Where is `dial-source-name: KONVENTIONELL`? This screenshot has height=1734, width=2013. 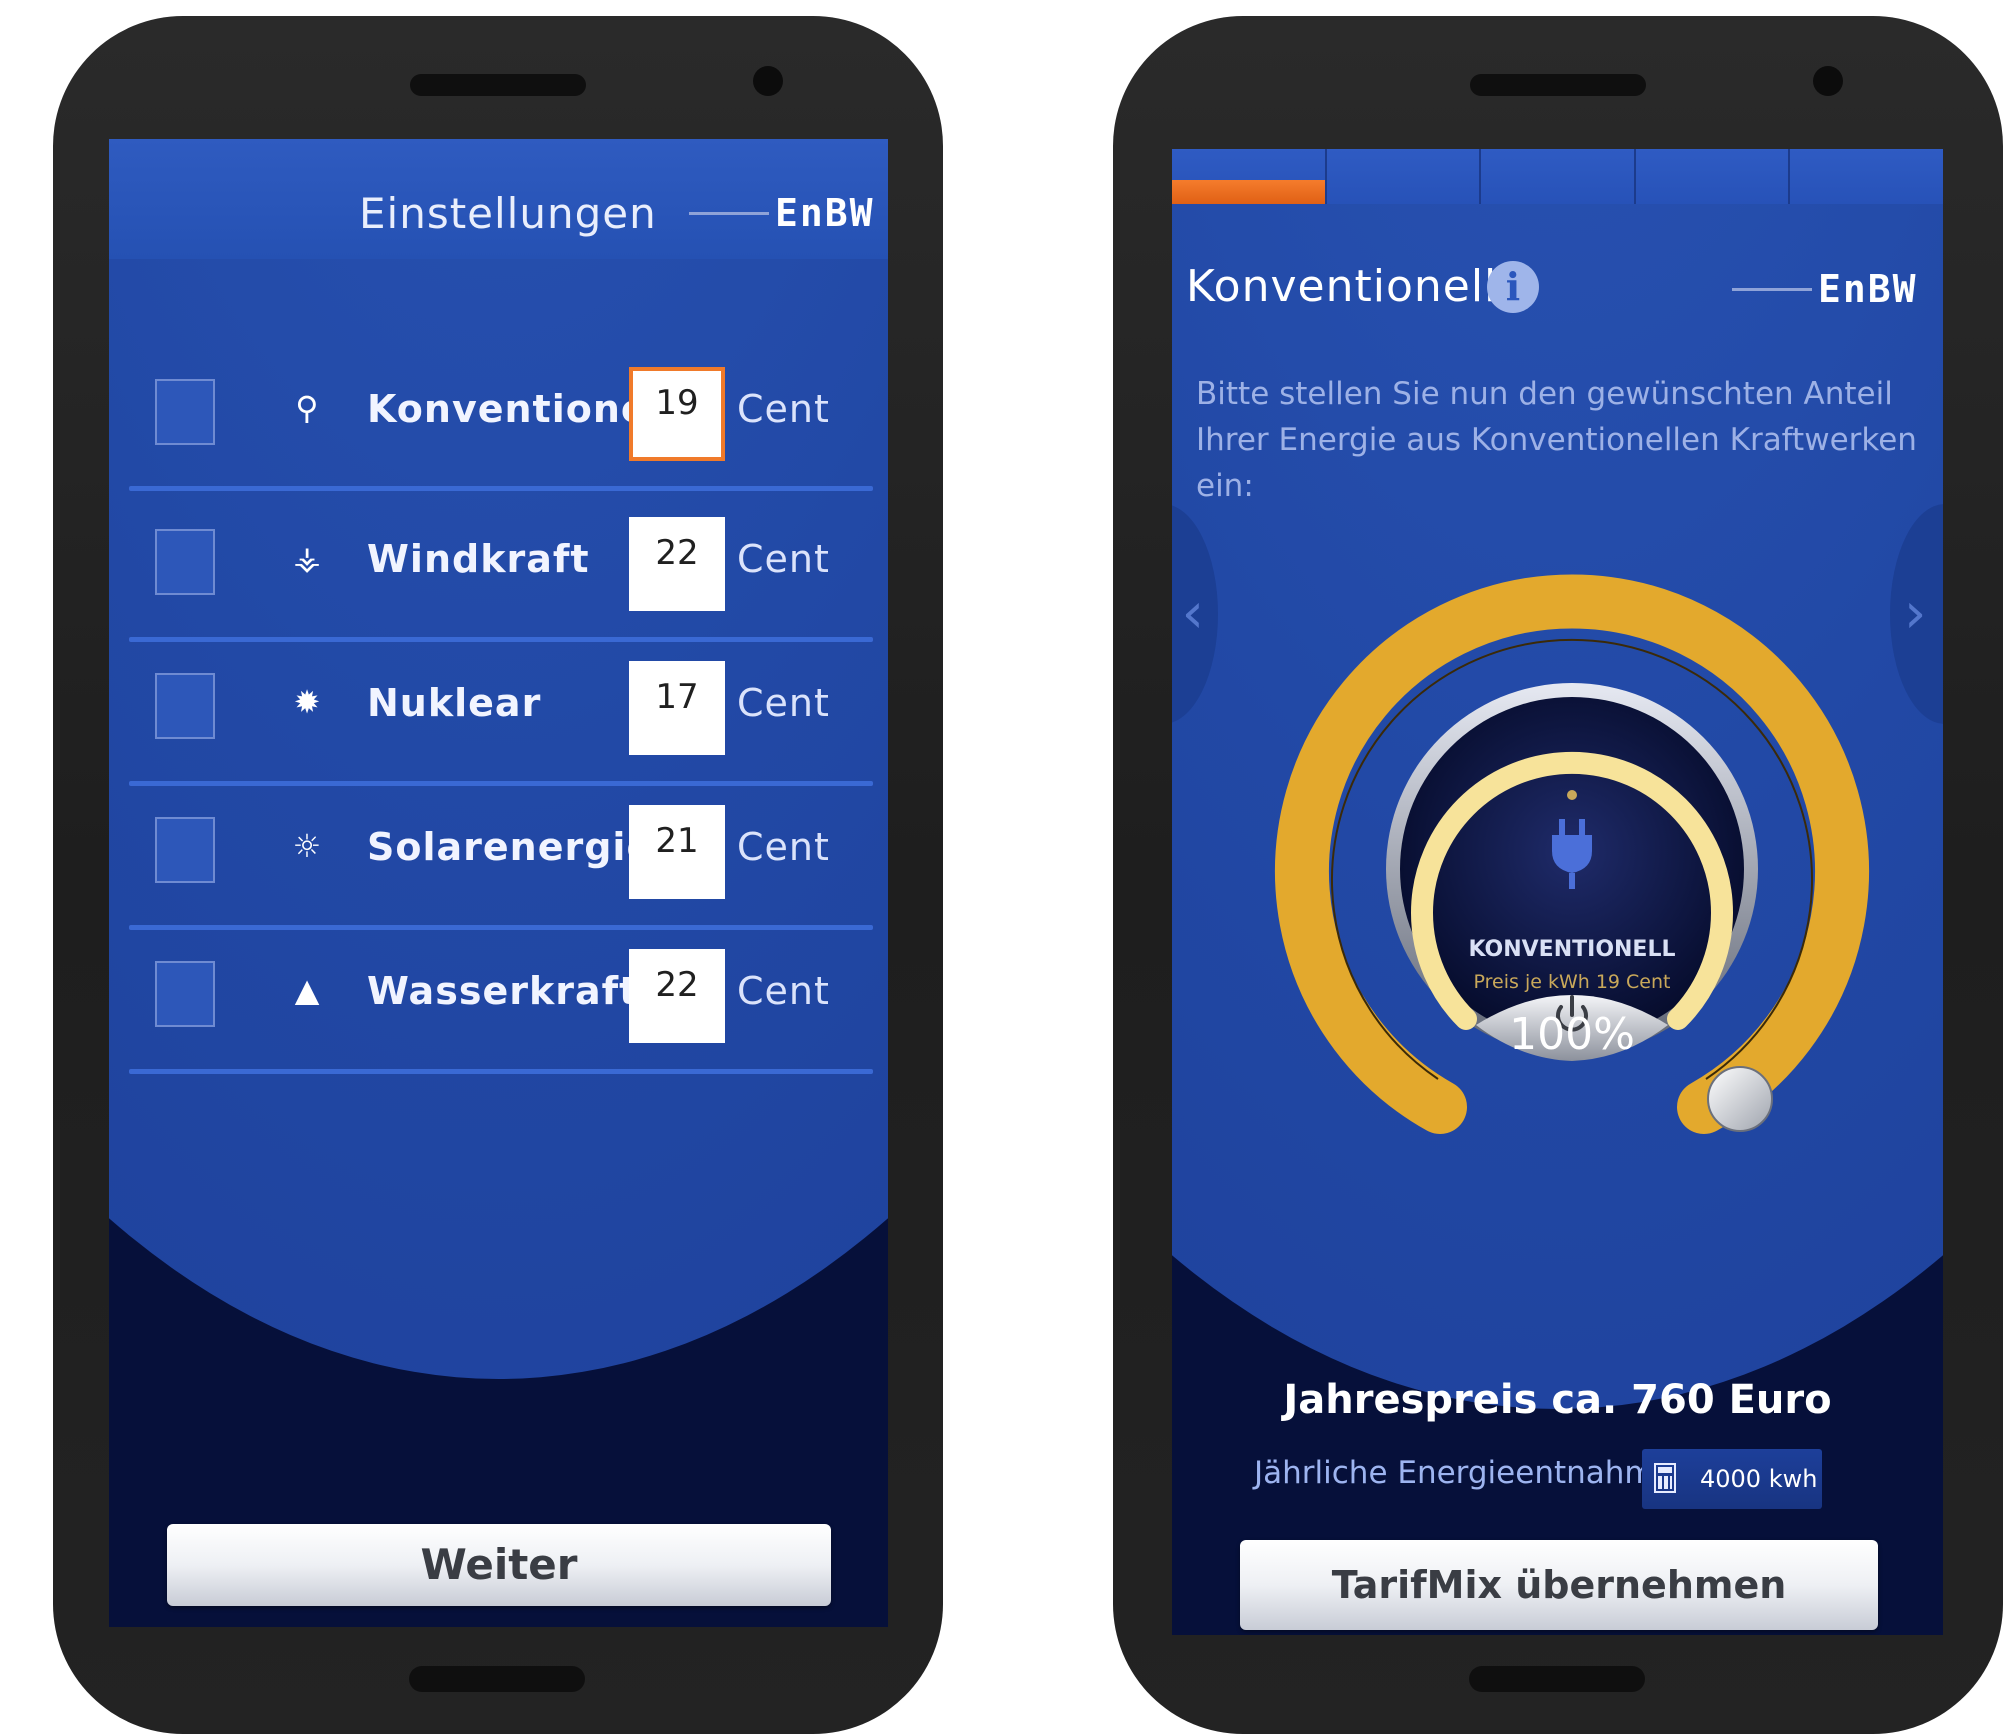
dial-source-name: KONVENTIONELL is located at coordinates (1572, 949).